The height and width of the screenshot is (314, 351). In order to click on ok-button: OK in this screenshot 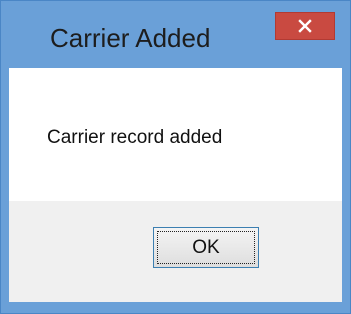, I will do `click(206, 247)`.